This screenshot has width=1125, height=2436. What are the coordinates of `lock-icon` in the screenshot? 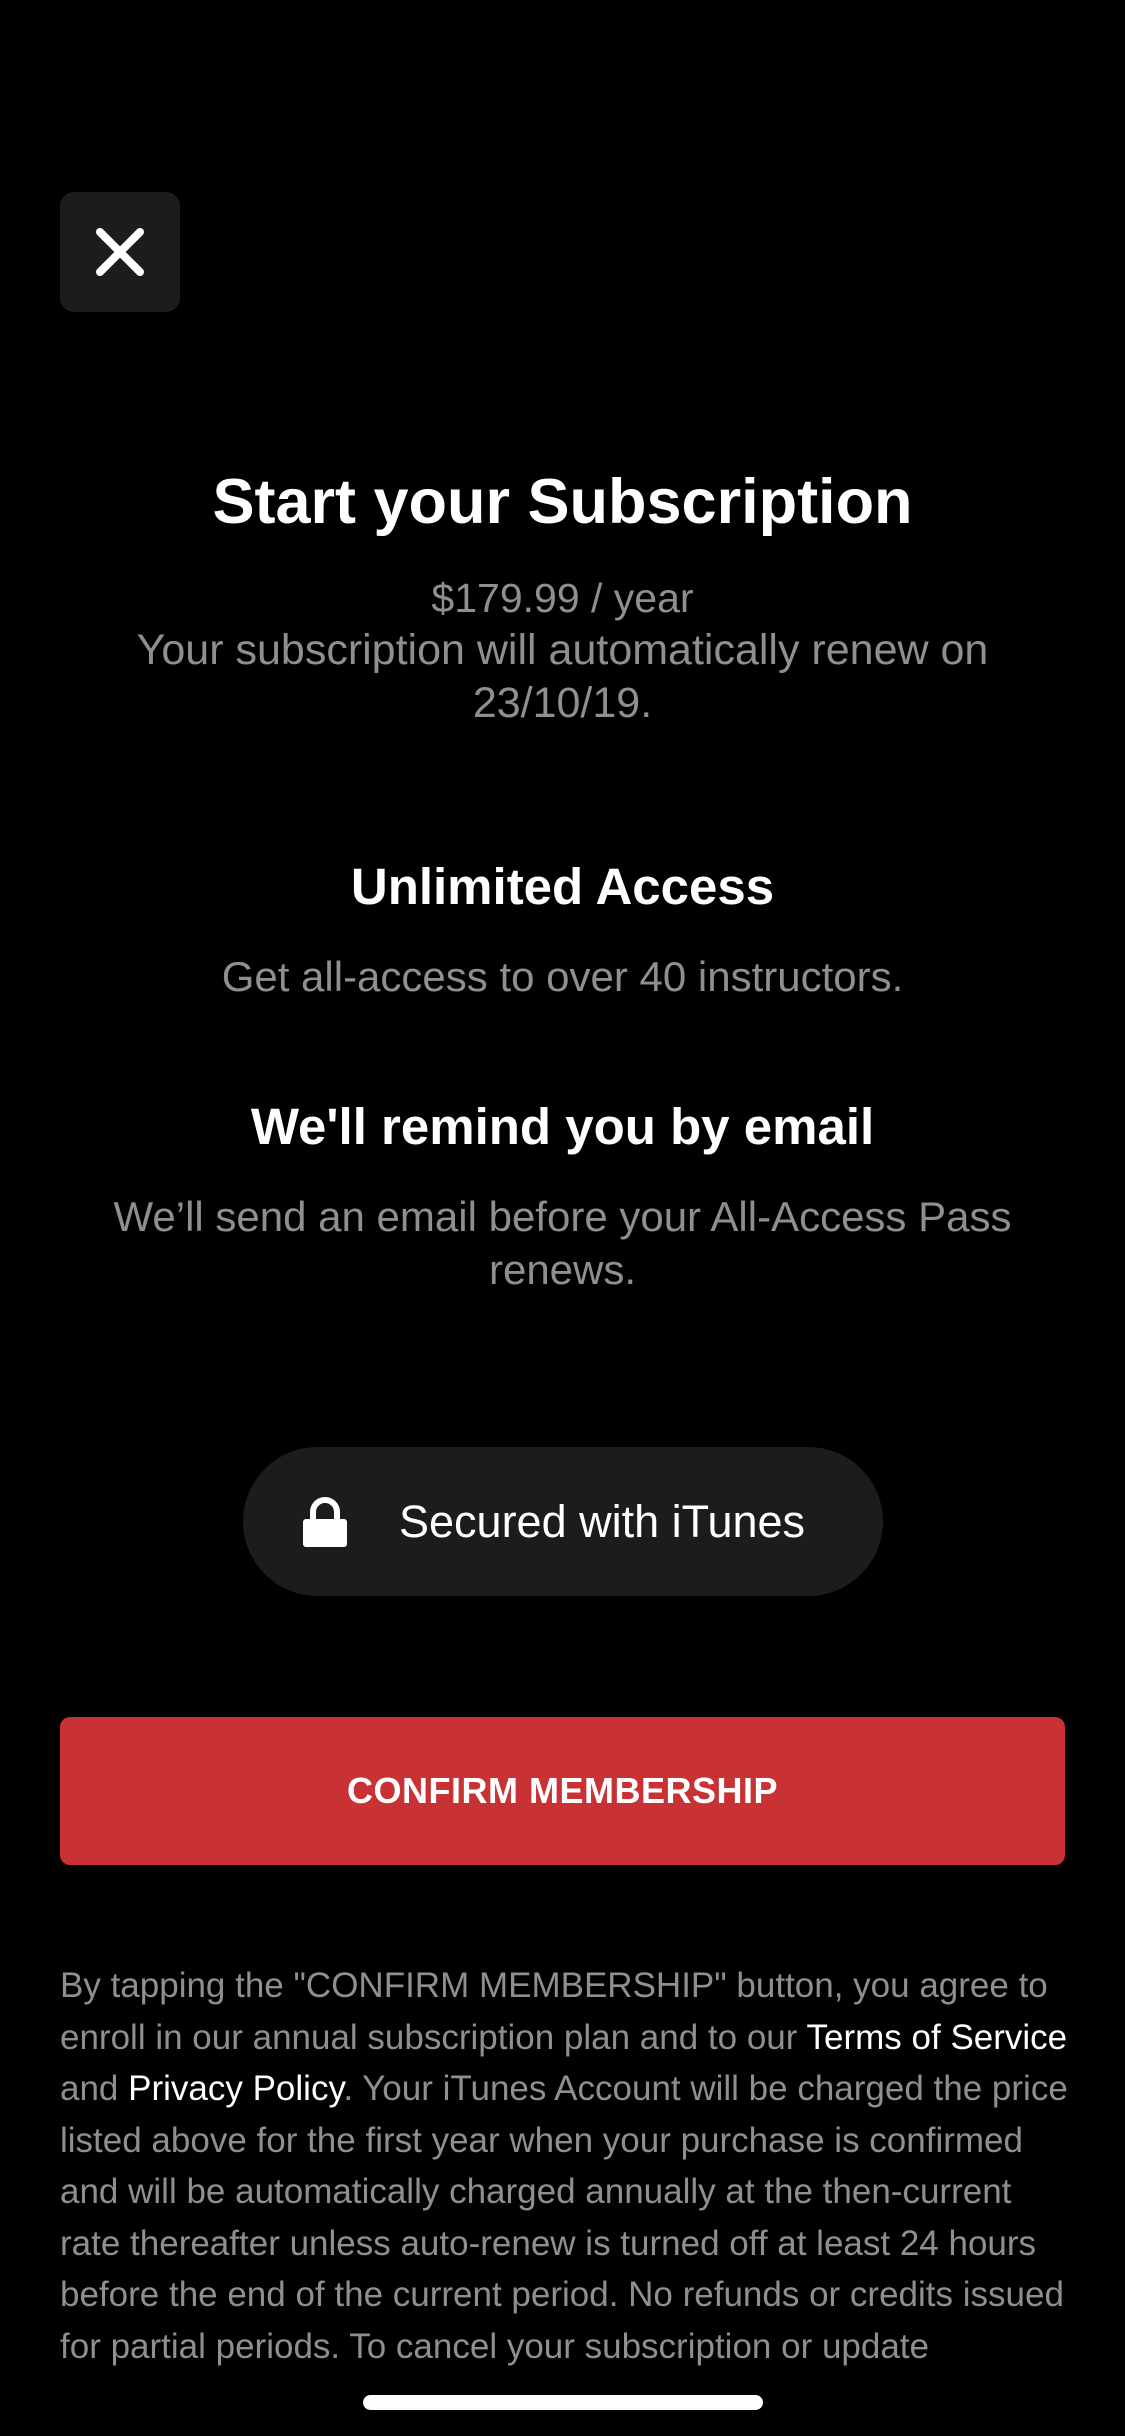 It's located at (325, 1521).